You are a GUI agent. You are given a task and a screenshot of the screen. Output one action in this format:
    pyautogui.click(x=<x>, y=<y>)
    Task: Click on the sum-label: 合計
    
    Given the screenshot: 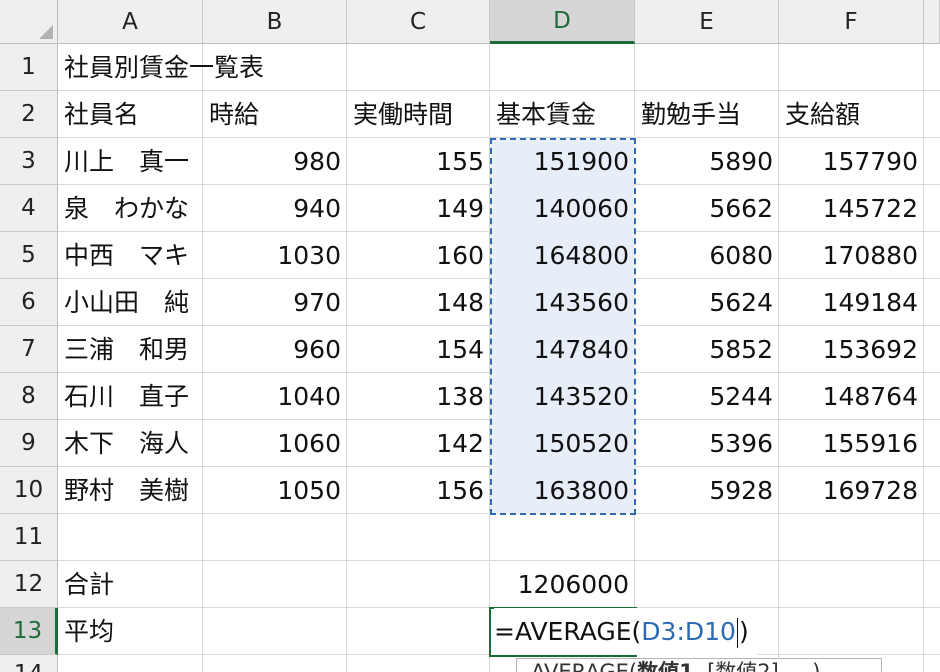 What is the action you would take?
    pyautogui.click(x=130, y=584)
    